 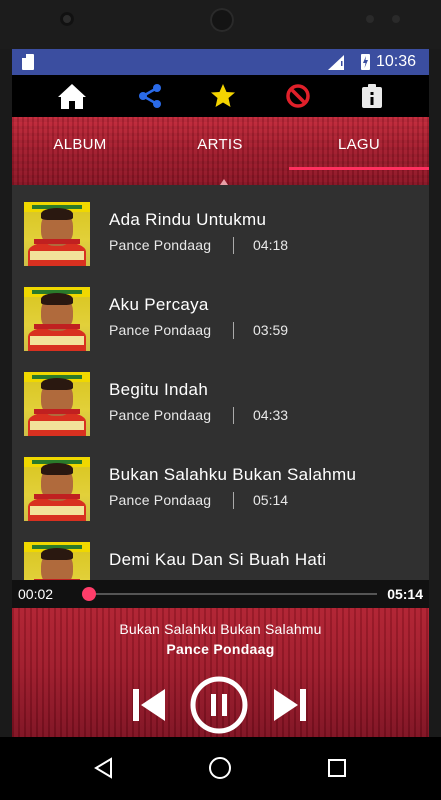 I want to click on recents-icon, so click(x=337, y=768).